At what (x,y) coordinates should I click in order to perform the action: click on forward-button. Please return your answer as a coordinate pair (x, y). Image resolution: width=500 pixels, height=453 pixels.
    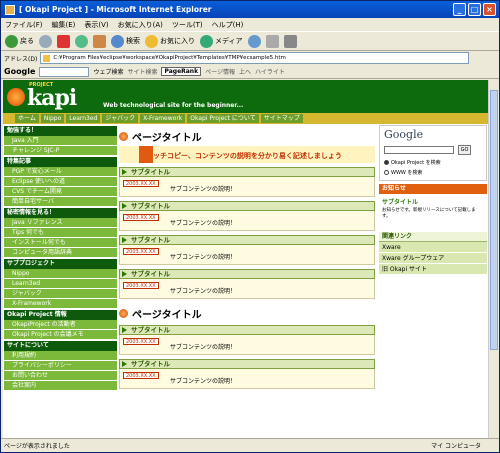
    Looking at the image, I should click on (45, 41).